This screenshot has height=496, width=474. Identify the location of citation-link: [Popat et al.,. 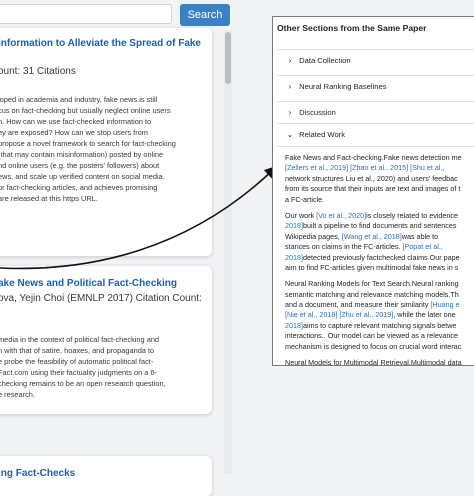
(422, 246).